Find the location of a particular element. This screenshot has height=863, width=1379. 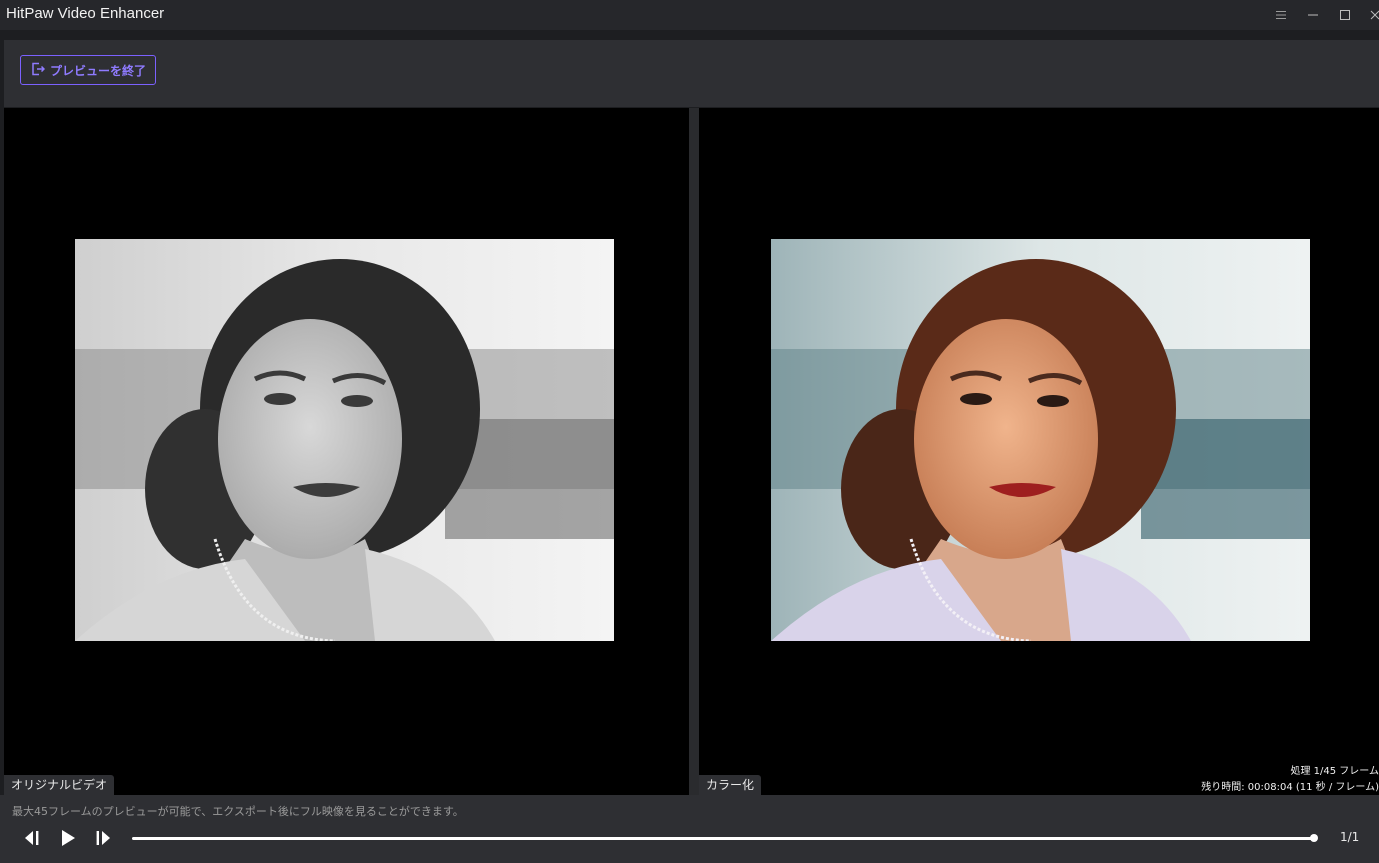

title-bar: HitPaw Video Enhancer is located at coordinates (689, 15).